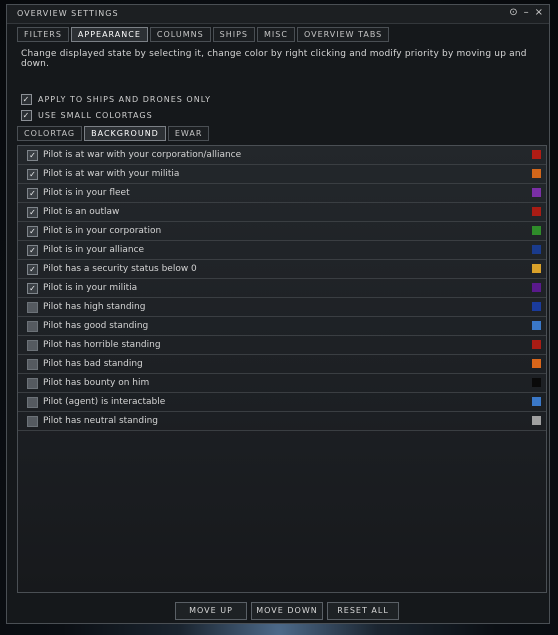  I want to click on tab-ships: SHIPS, so click(234, 34).